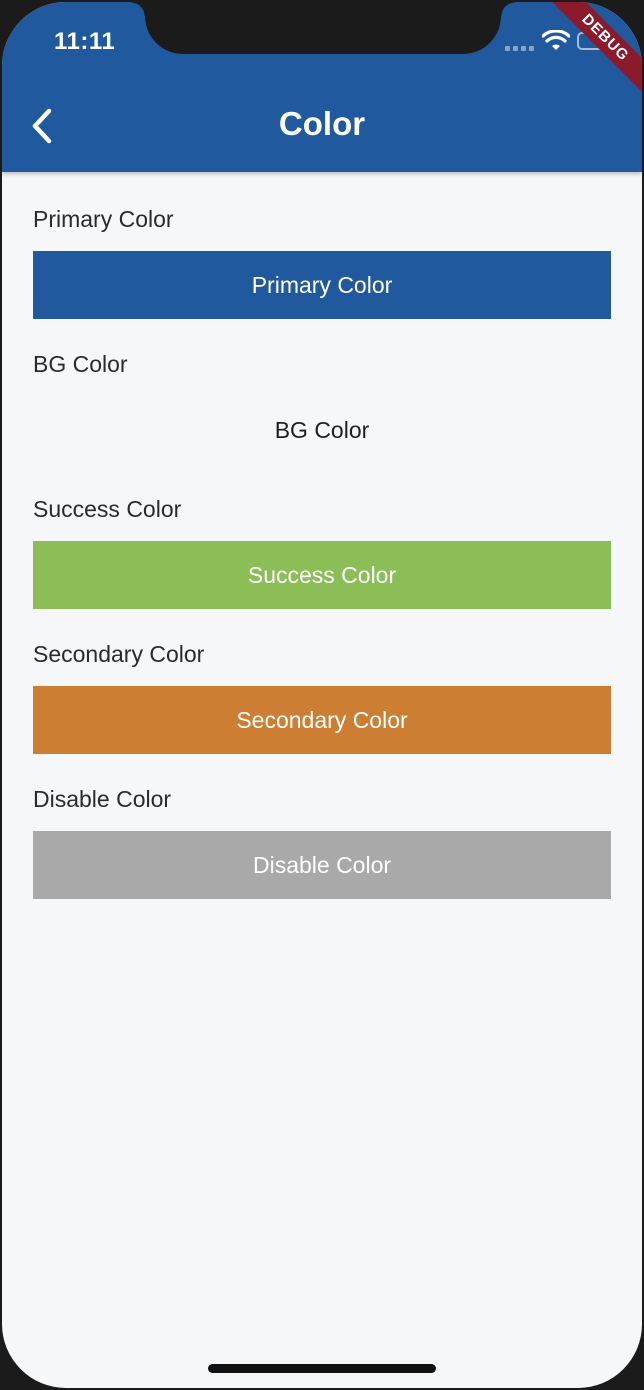 This screenshot has width=644, height=1390. What do you see at coordinates (103, 219) in the screenshot?
I see `section-label: Primary Color` at bounding box center [103, 219].